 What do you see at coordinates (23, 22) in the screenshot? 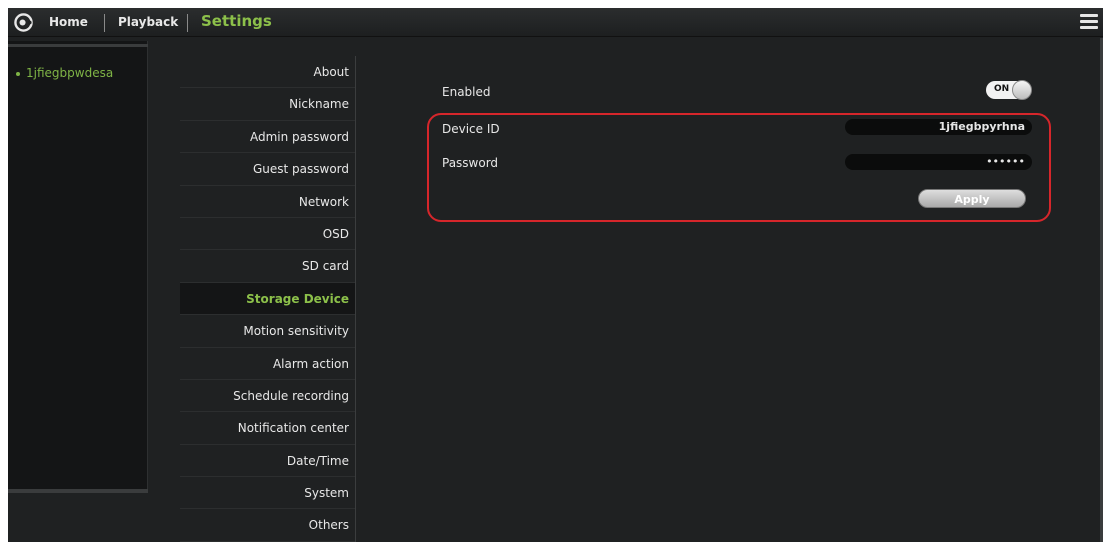
I see `camera-logo-icon` at bounding box center [23, 22].